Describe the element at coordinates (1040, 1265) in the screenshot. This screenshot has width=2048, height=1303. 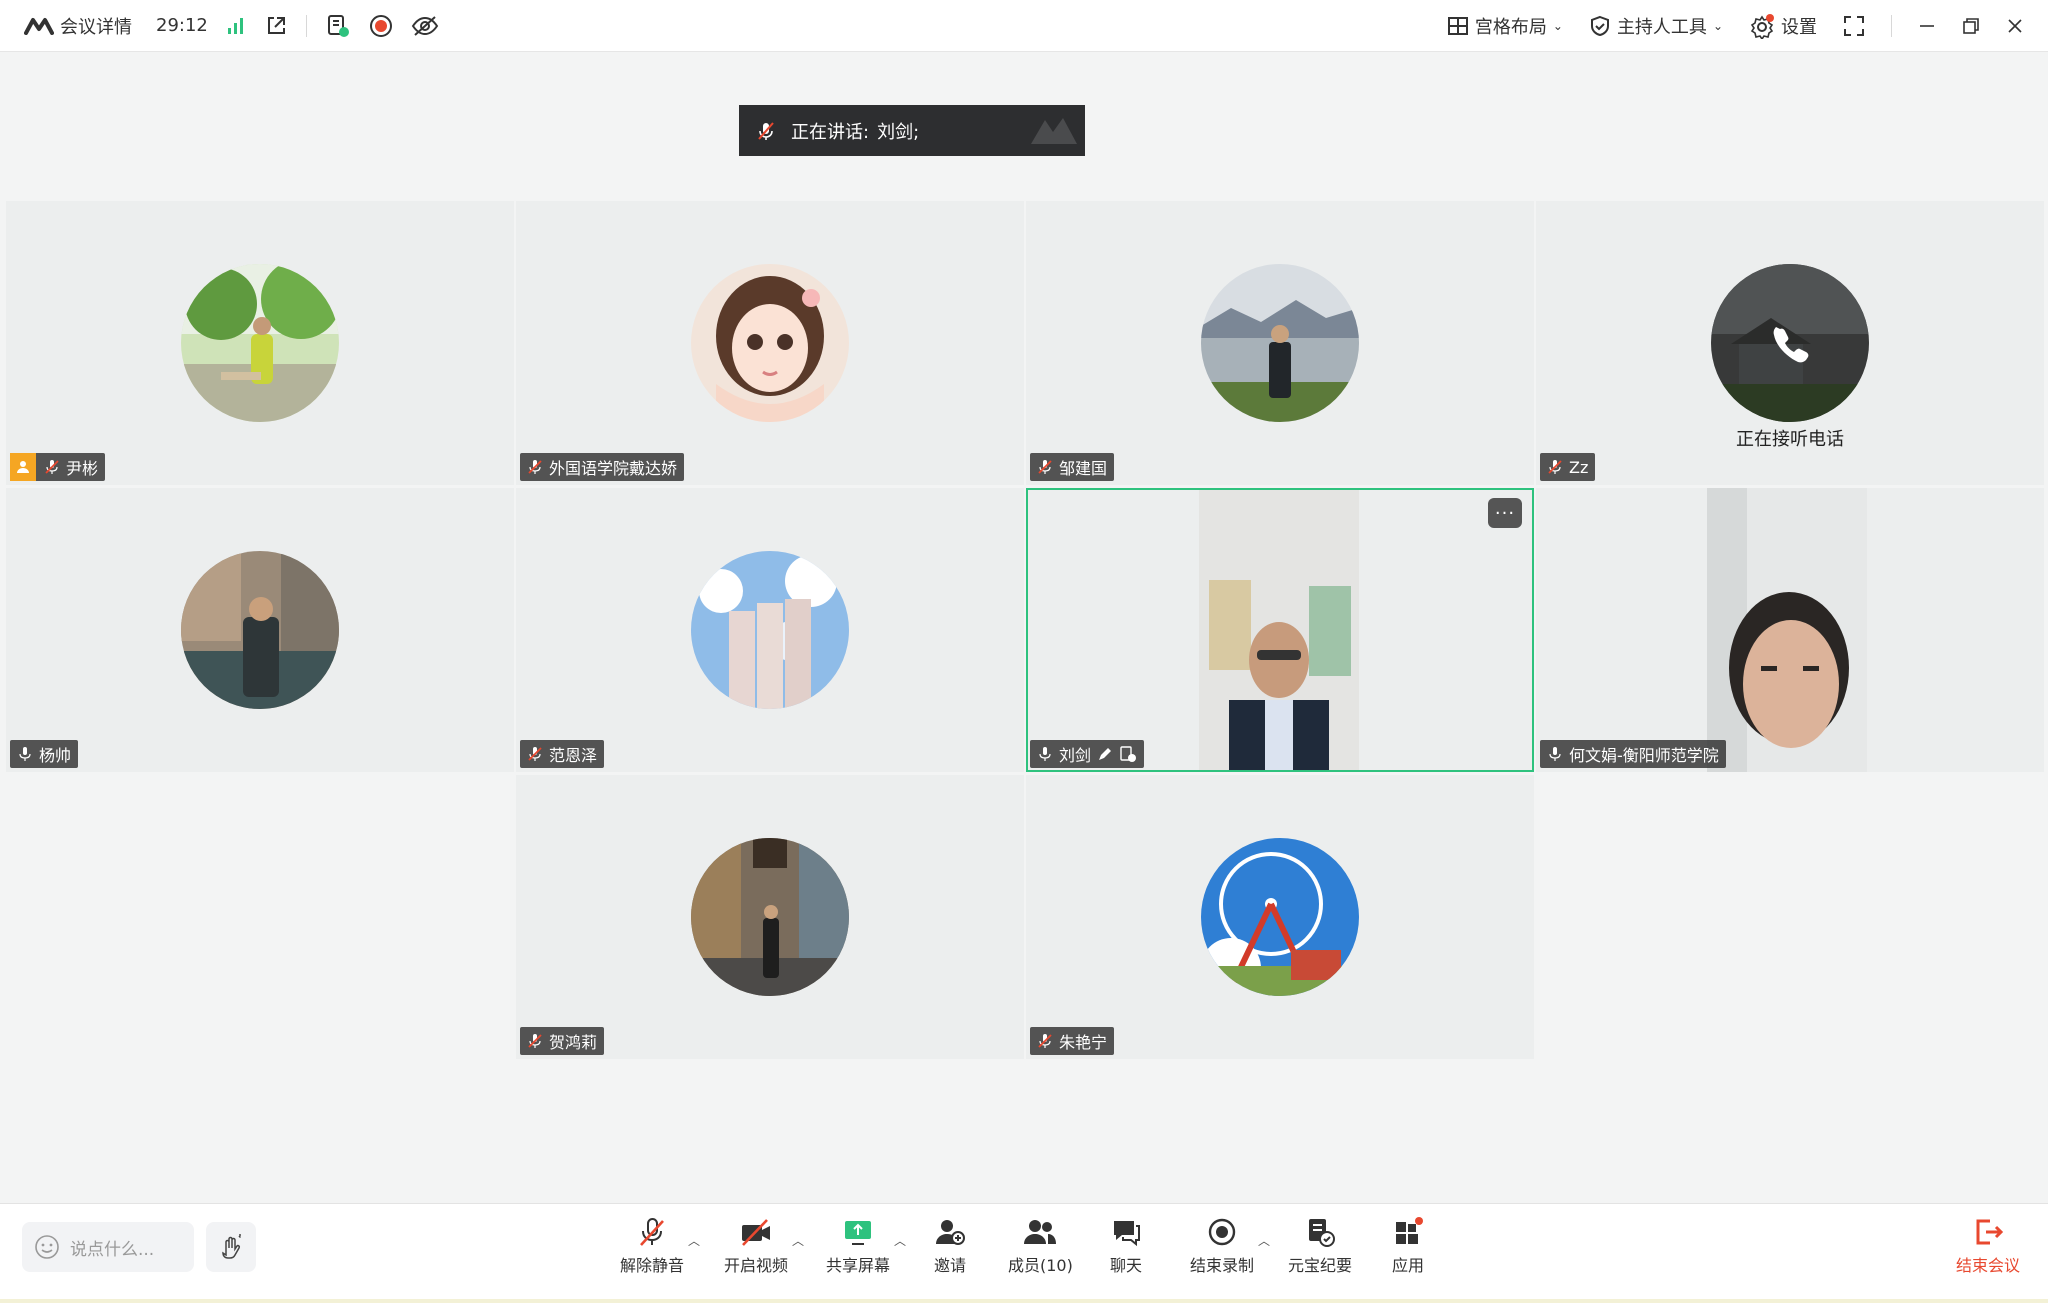
I see `members-label: 成员(10)` at that location.